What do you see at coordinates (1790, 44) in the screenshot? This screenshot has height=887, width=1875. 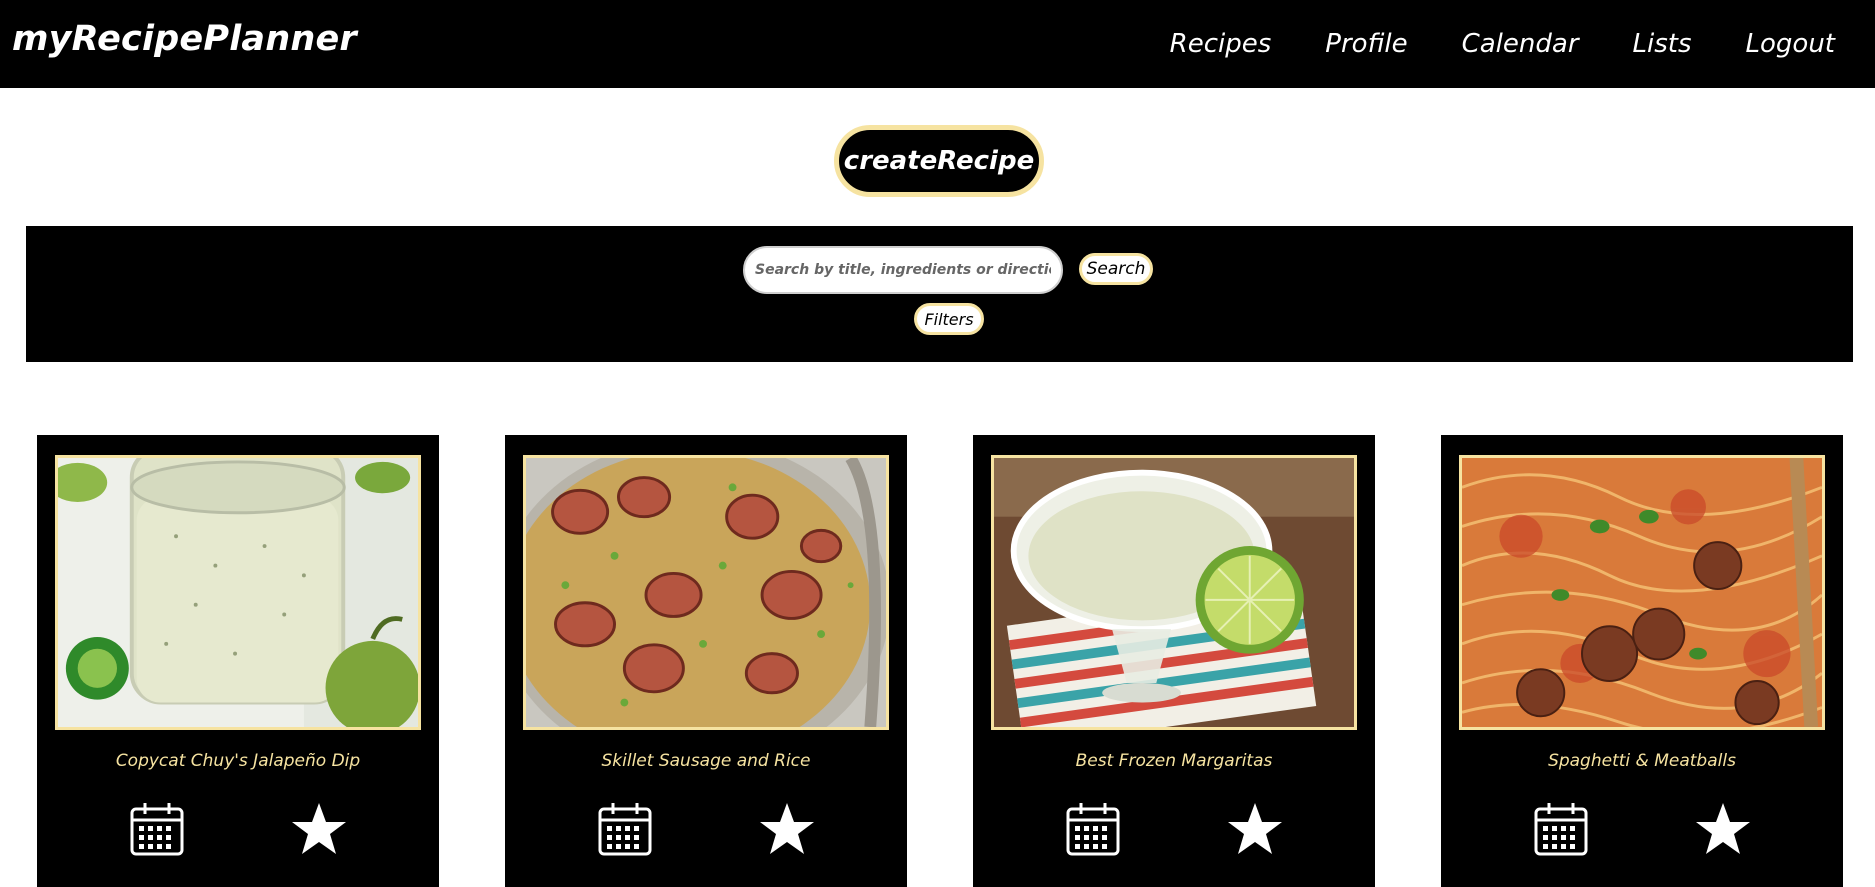 I see `nav-logout: Logout` at bounding box center [1790, 44].